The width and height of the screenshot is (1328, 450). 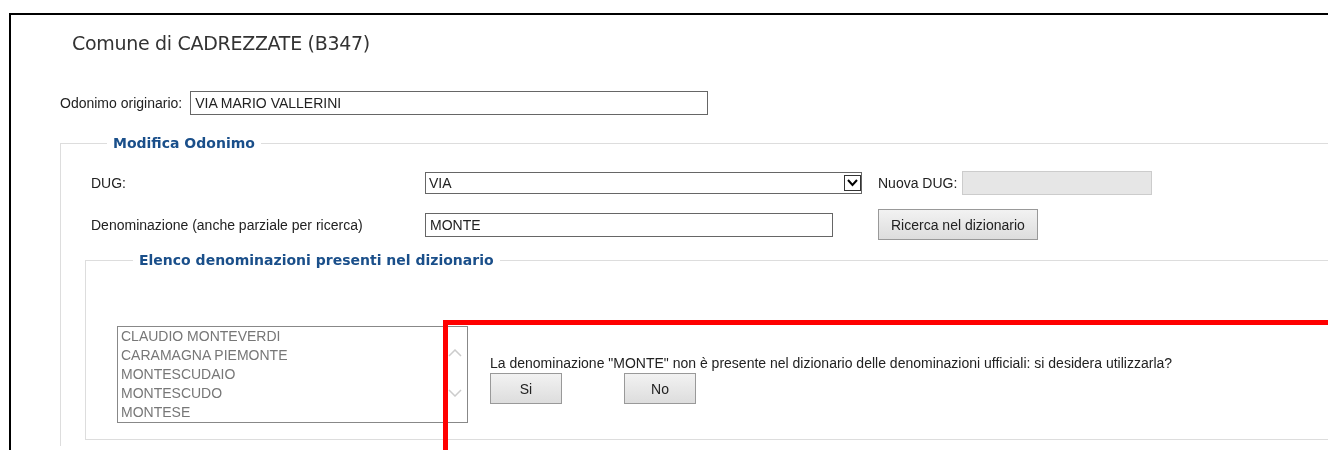 What do you see at coordinates (643, 183) in the screenshot?
I see `dropdown: VIA` at bounding box center [643, 183].